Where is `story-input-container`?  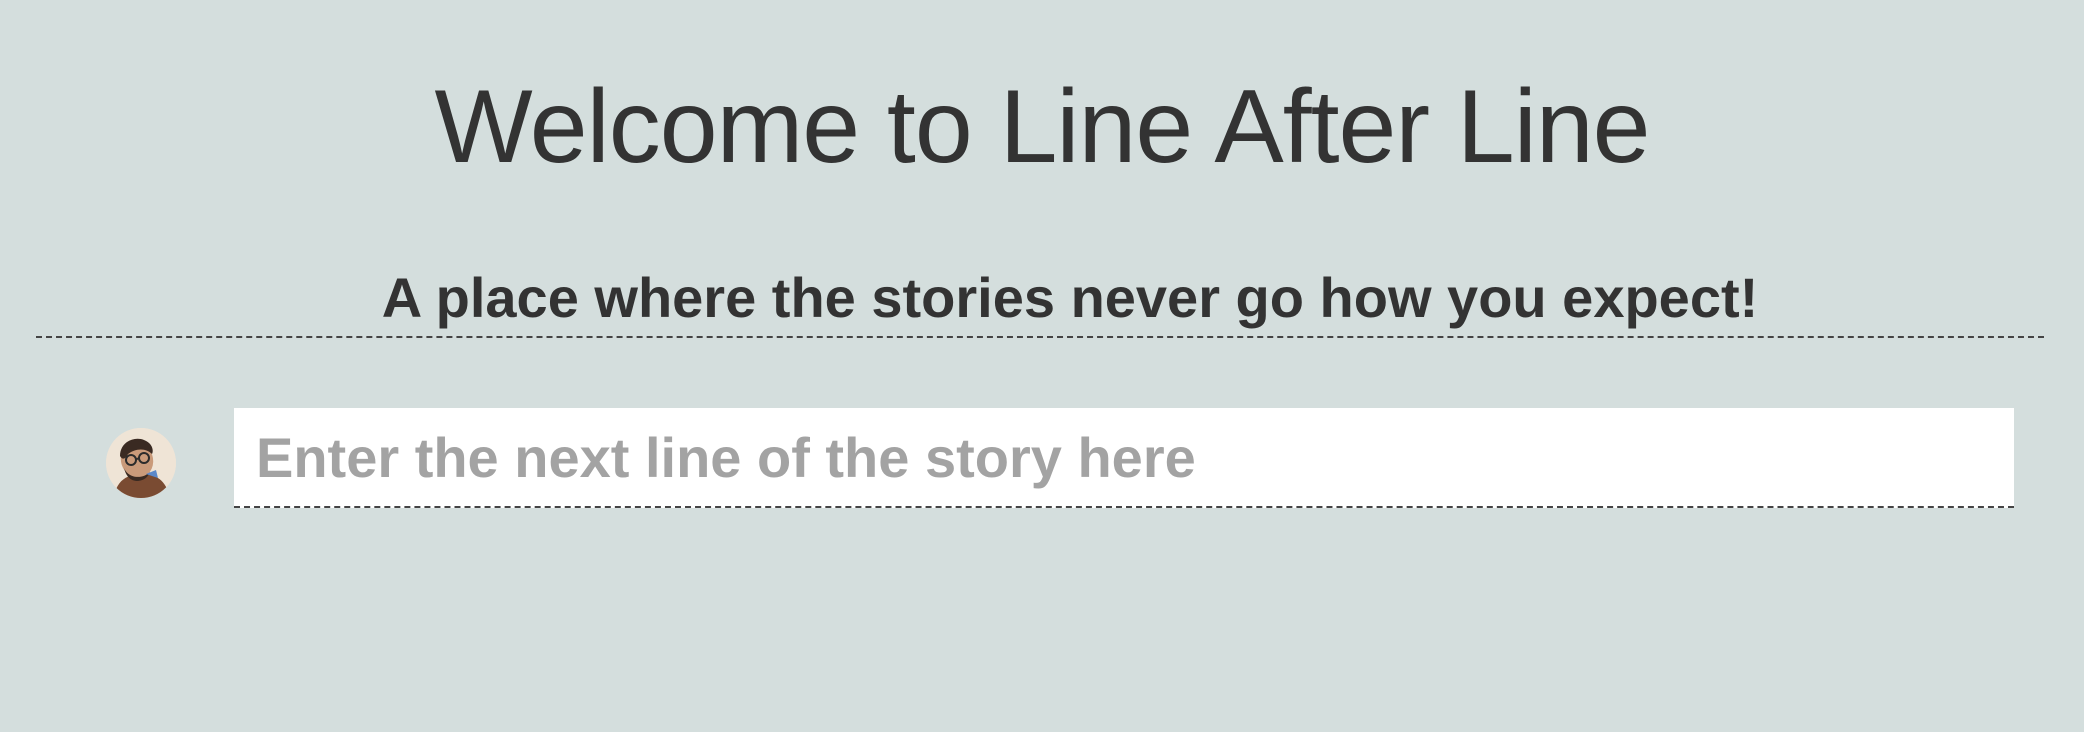 story-input-container is located at coordinates (1124, 458).